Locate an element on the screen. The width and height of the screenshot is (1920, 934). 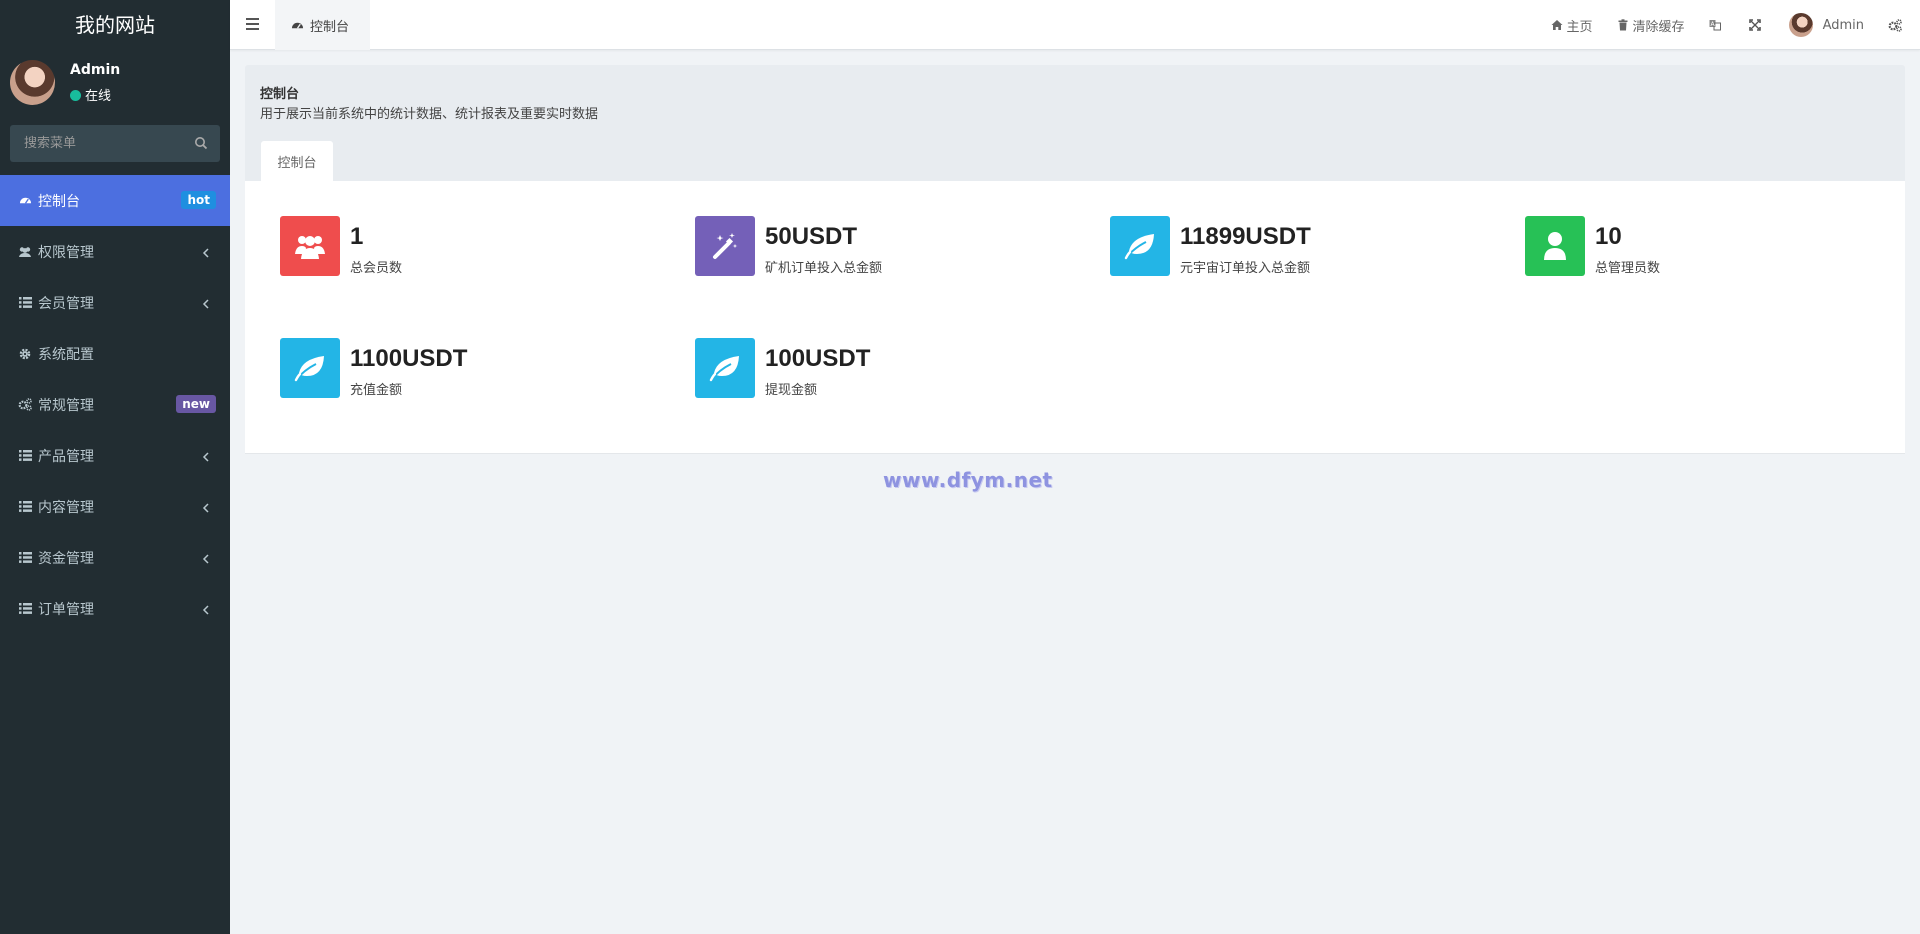
settings-button is located at coordinates (1897, 25).